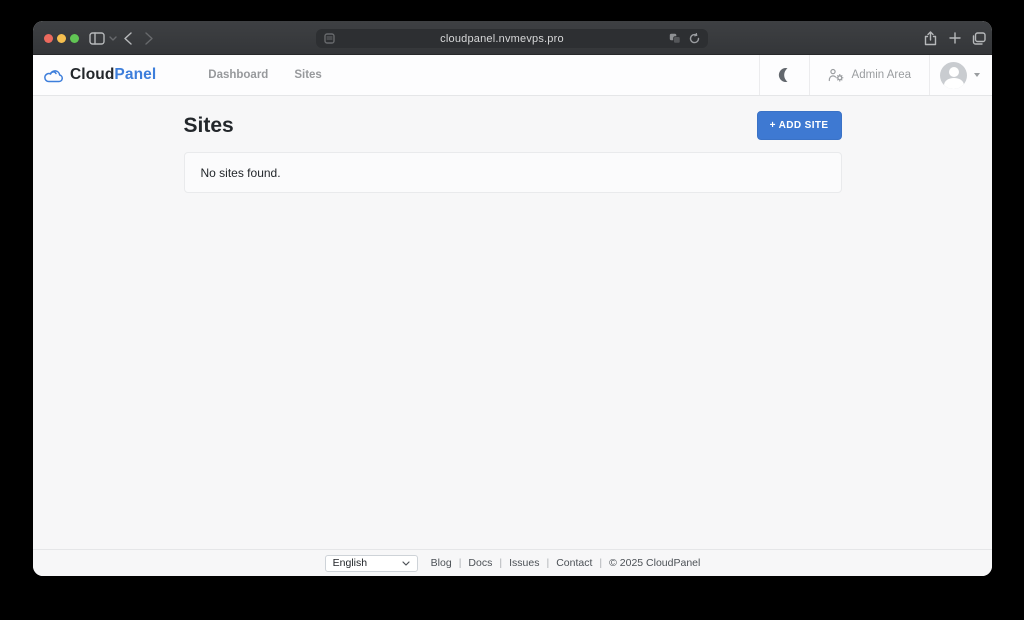 Image resolution: width=1024 pixels, height=620 pixels. What do you see at coordinates (953, 75) in the screenshot?
I see `avatar` at bounding box center [953, 75].